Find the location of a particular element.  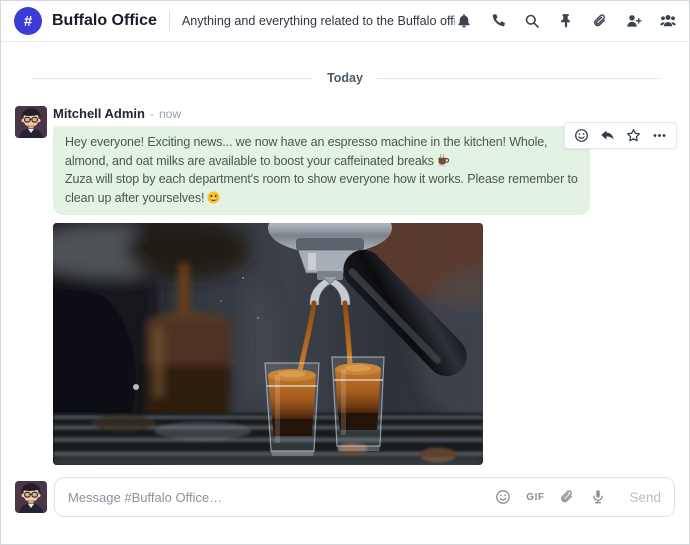

reply-icon is located at coordinates (607, 135).